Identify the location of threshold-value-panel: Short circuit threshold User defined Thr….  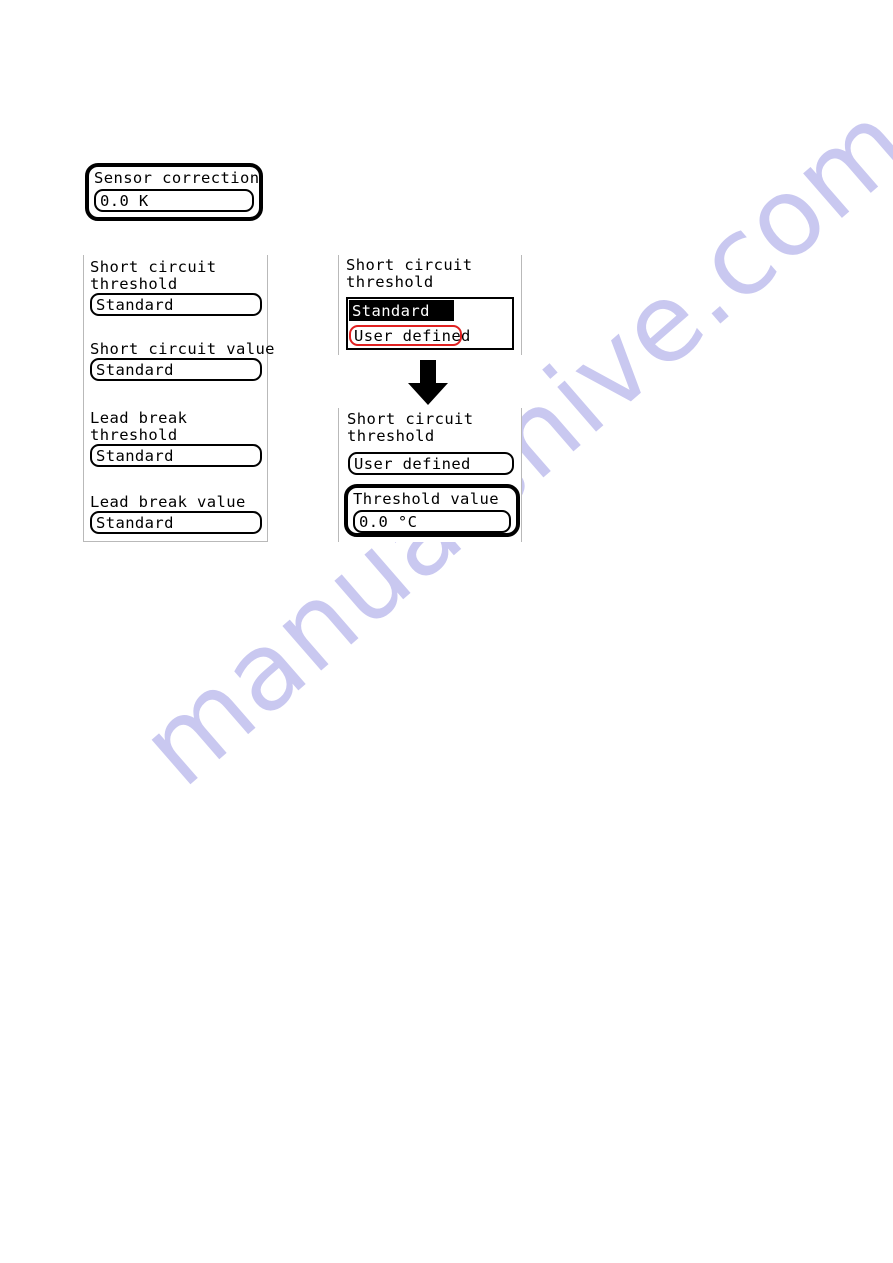
(430, 475).